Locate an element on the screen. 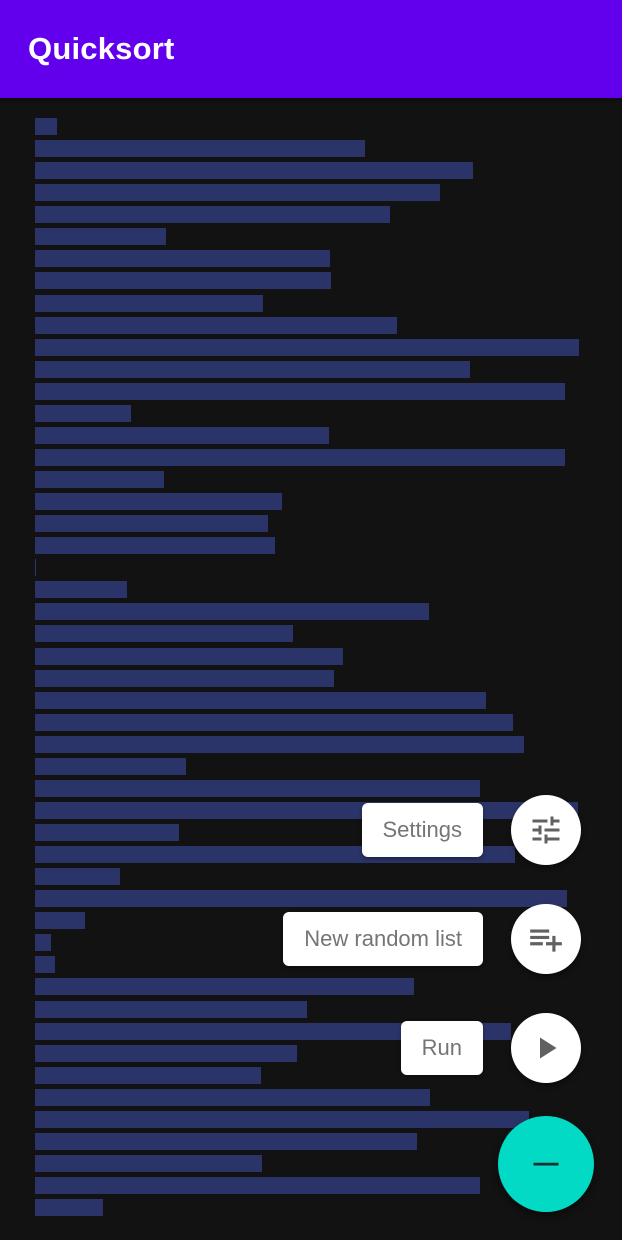  new-random-list-button is located at coordinates (546, 939).